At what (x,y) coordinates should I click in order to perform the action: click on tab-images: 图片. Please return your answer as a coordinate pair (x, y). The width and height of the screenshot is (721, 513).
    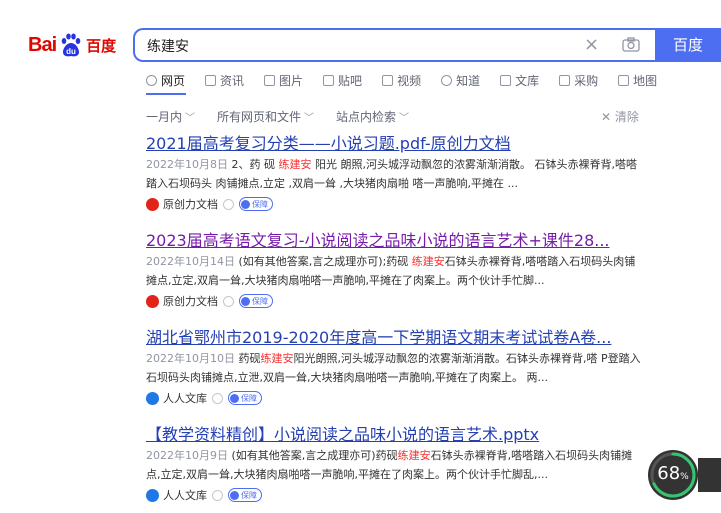
    Looking at the image, I should click on (283, 80).